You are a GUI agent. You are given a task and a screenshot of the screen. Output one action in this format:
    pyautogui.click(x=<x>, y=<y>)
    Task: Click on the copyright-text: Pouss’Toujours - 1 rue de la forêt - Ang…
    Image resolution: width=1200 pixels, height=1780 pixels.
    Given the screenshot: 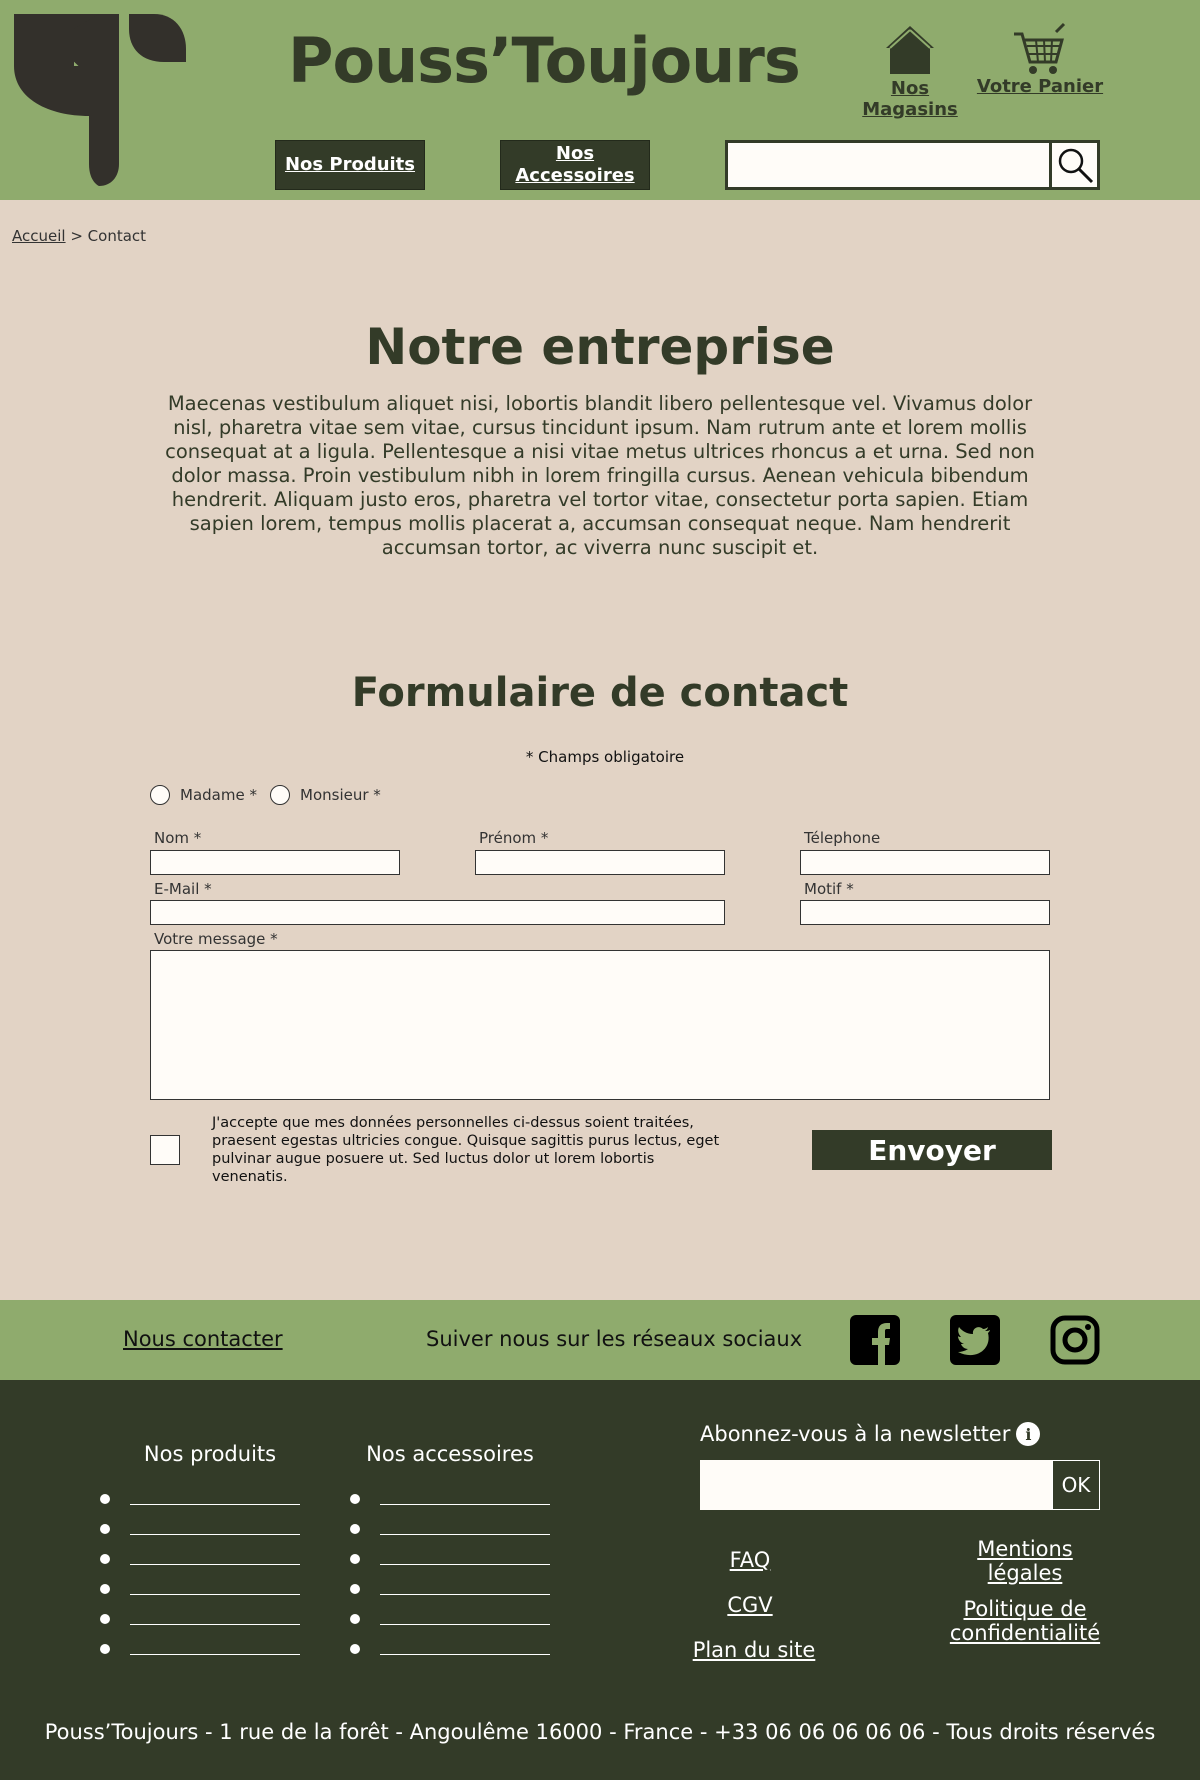 What is the action you would take?
    pyautogui.click(x=600, y=1732)
    